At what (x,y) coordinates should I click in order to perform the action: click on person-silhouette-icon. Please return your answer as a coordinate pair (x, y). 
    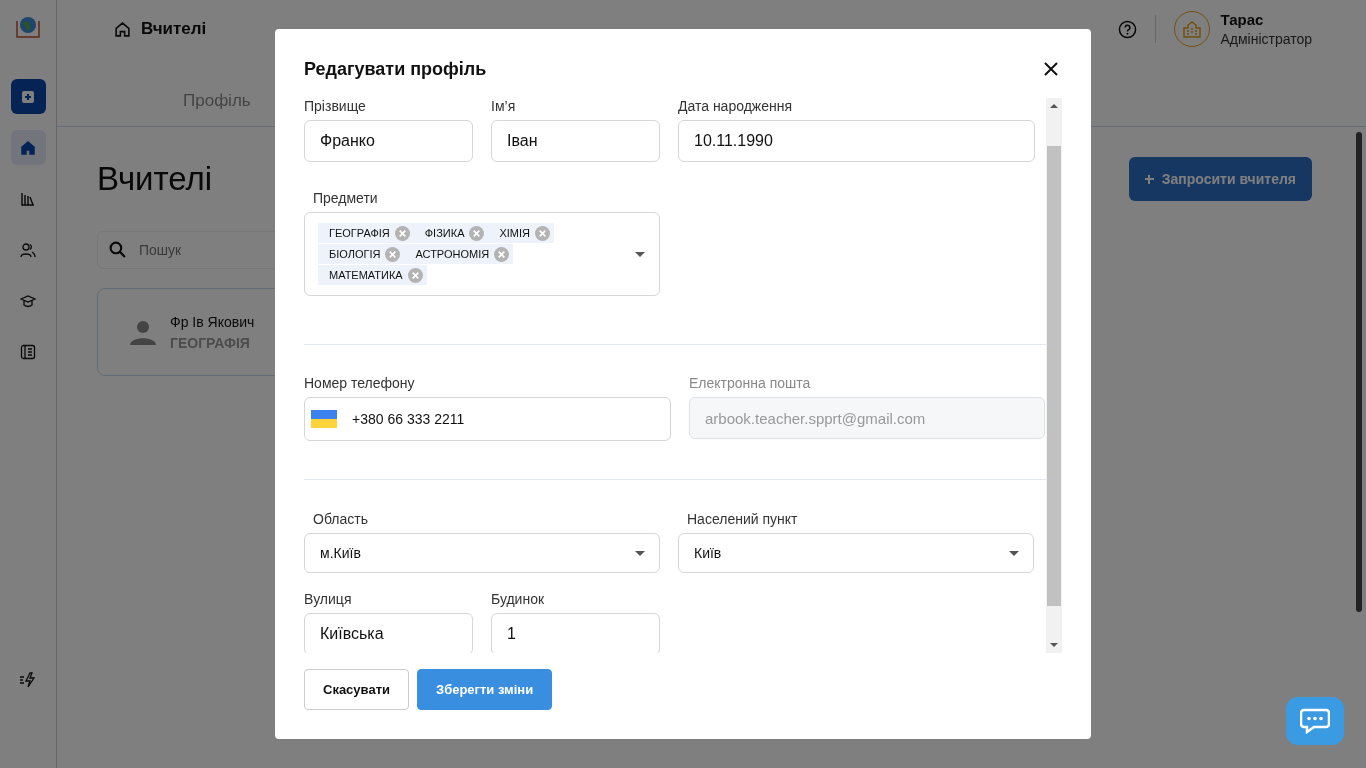
    Looking at the image, I should click on (143, 332).